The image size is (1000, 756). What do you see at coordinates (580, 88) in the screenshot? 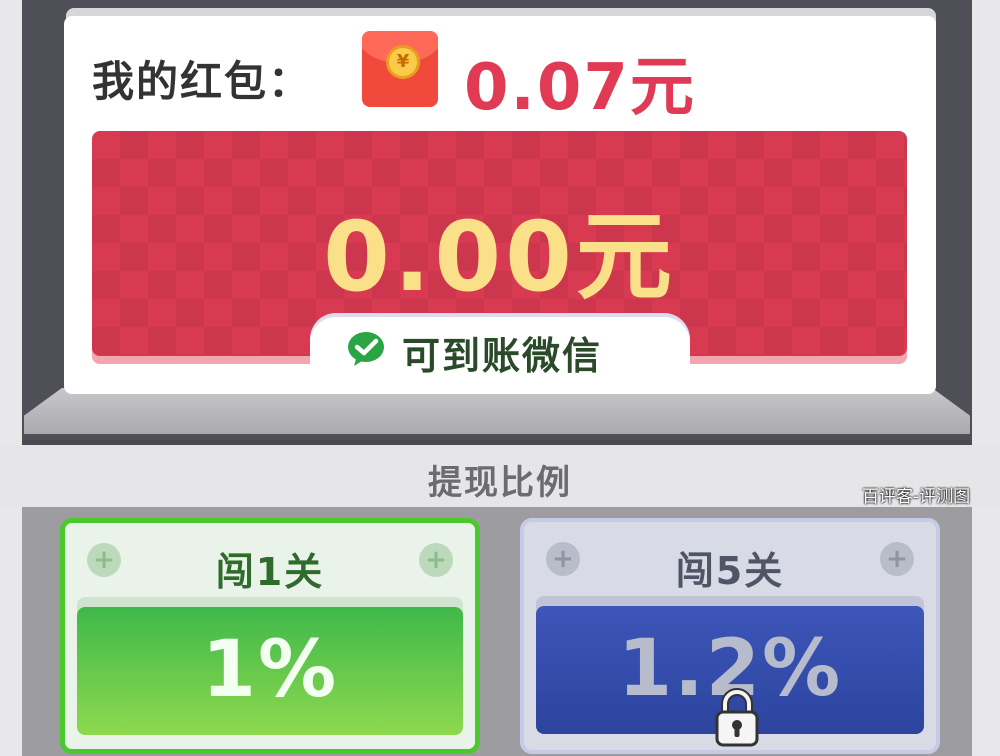
I see `wallet-balance: 0.07元` at bounding box center [580, 88].